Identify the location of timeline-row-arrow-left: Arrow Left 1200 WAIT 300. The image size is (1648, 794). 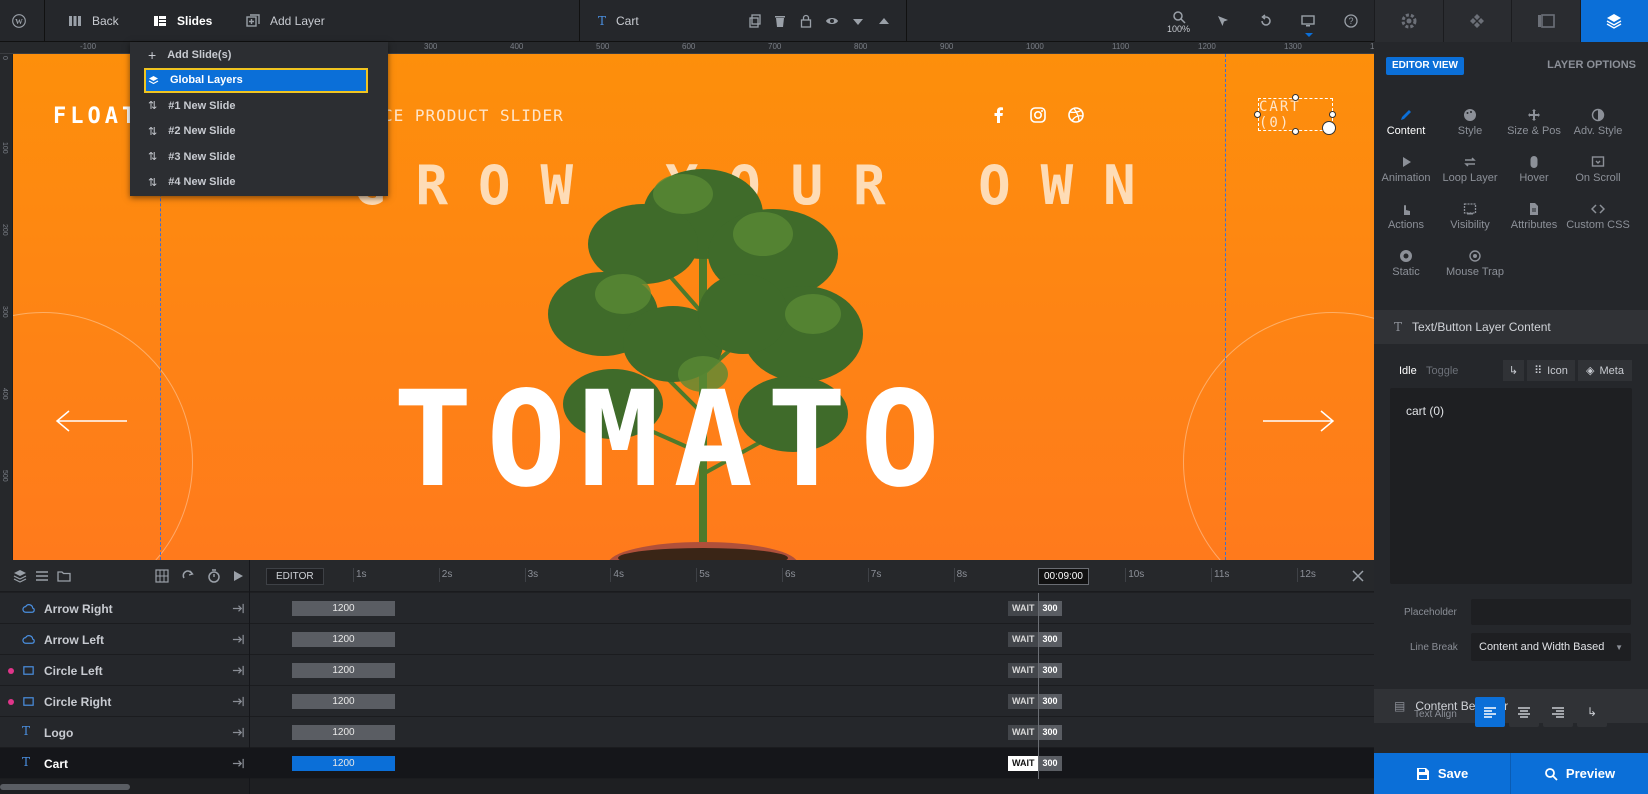
(687, 639).